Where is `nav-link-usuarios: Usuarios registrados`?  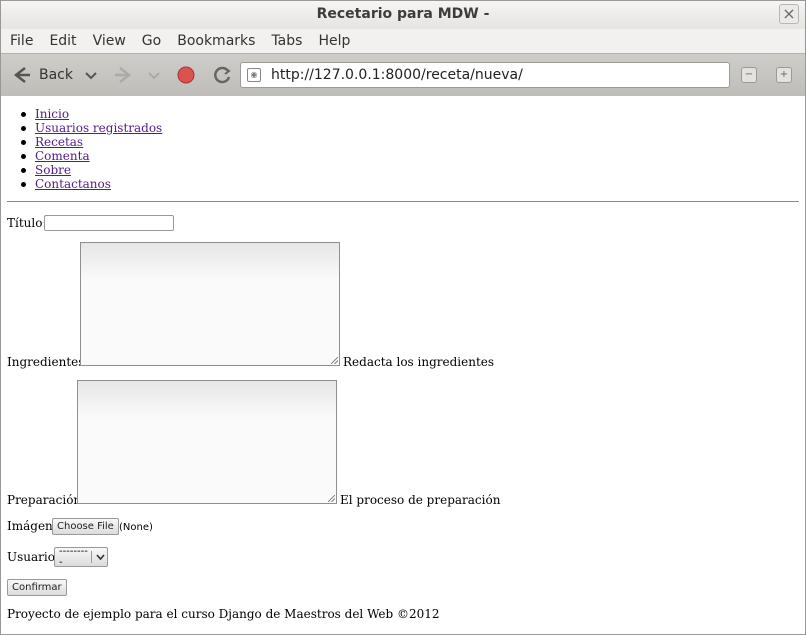
nav-link-usuarios: Usuarios registrados is located at coordinates (98, 128).